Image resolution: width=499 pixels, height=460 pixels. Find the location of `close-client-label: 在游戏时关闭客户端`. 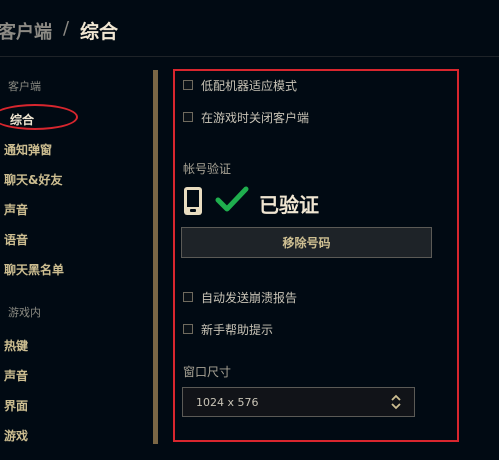

close-client-label: 在游戏时关闭客户端 is located at coordinates (255, 117).